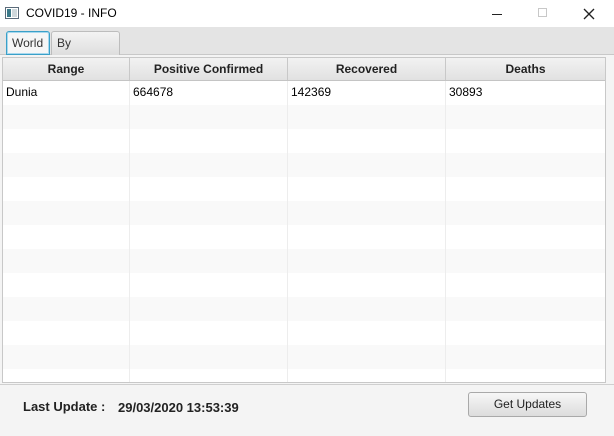  I want to click on last-update-value: 29/03/2020 13:53:39, so click(178, 407).